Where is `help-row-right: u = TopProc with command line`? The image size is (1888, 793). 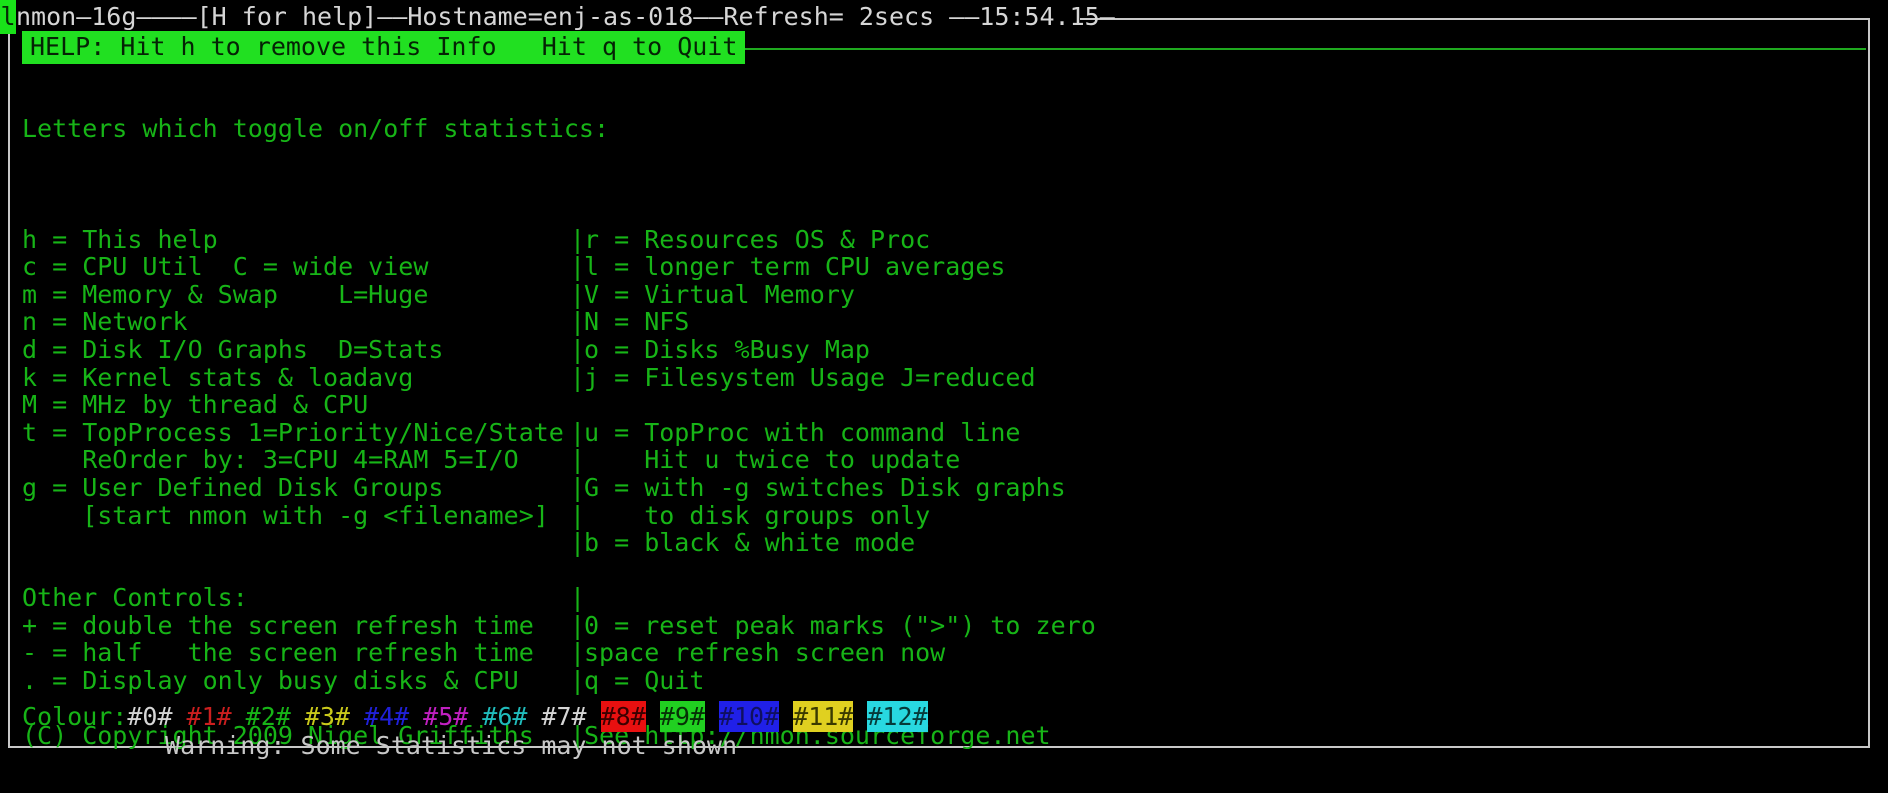 help-row-right: u = TopProc with command line is located at coordinates (802, 432).